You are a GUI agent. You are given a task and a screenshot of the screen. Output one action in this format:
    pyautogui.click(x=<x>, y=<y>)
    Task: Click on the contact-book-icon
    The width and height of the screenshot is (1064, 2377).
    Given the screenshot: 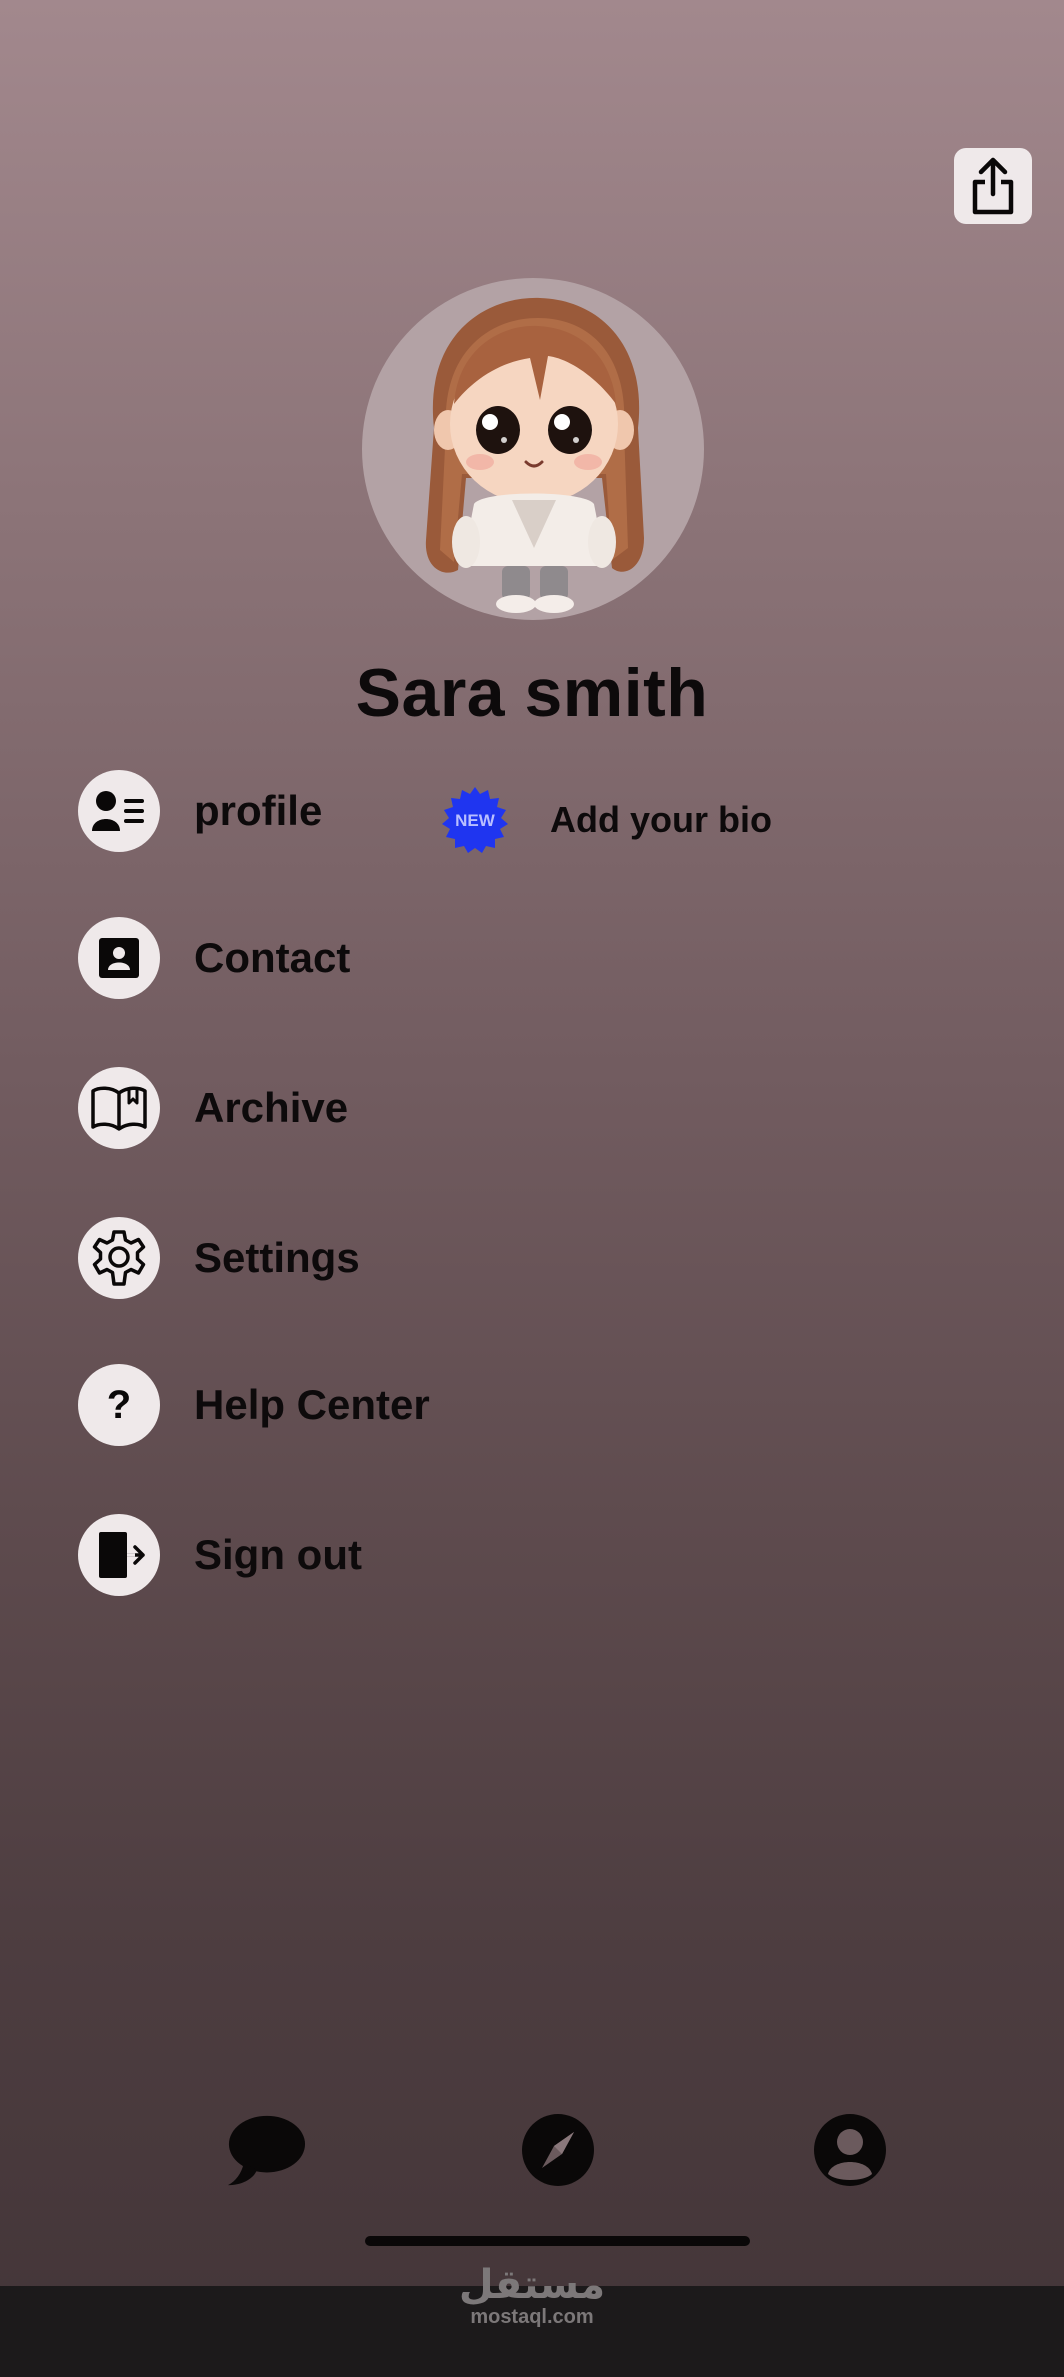 What is the action you would take?
    pyautogui.click(x=119, y=958)
    